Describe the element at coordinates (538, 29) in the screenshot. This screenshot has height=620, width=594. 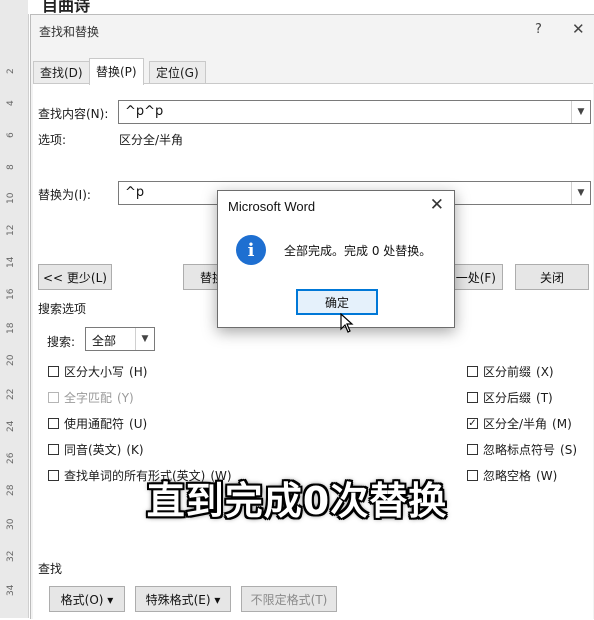
I see `help-button: ?` at that location.